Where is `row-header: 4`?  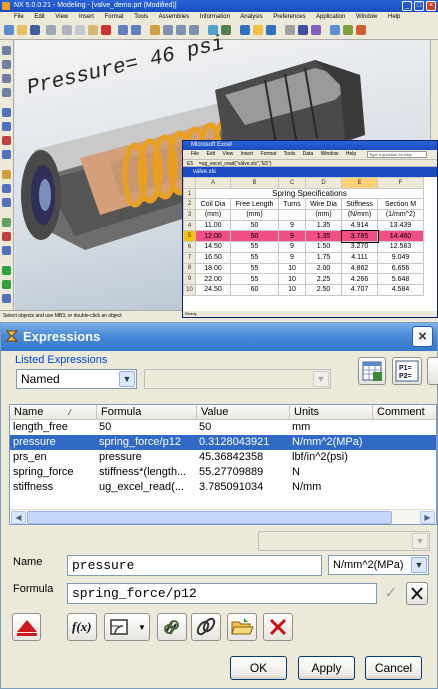 row-header: 4 is located at coordinates (189, 225).